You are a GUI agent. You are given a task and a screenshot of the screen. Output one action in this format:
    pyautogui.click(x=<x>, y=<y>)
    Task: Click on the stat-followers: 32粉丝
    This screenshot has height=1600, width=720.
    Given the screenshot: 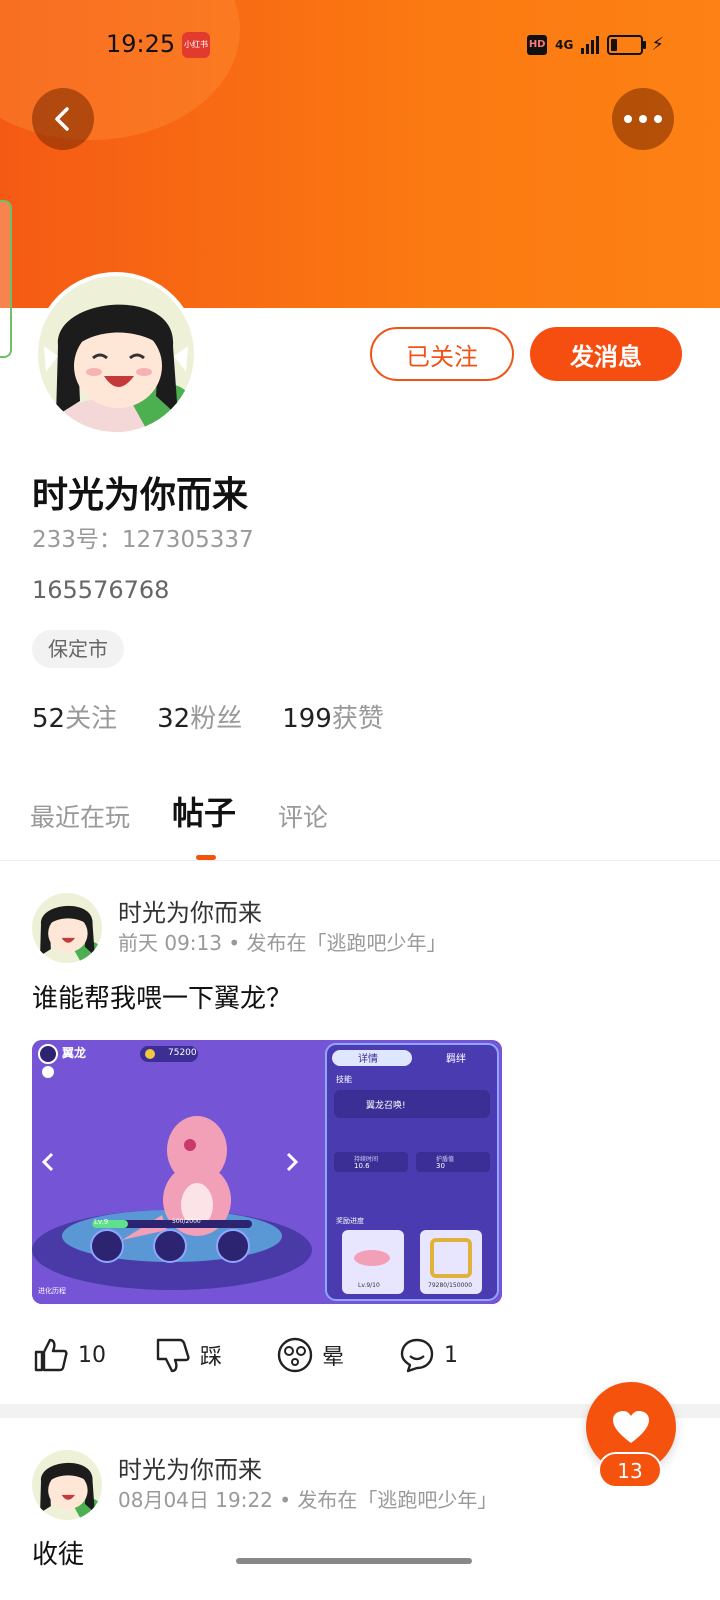 What is the action you would take?
    pyautogui.click(x=199, y=716)
    